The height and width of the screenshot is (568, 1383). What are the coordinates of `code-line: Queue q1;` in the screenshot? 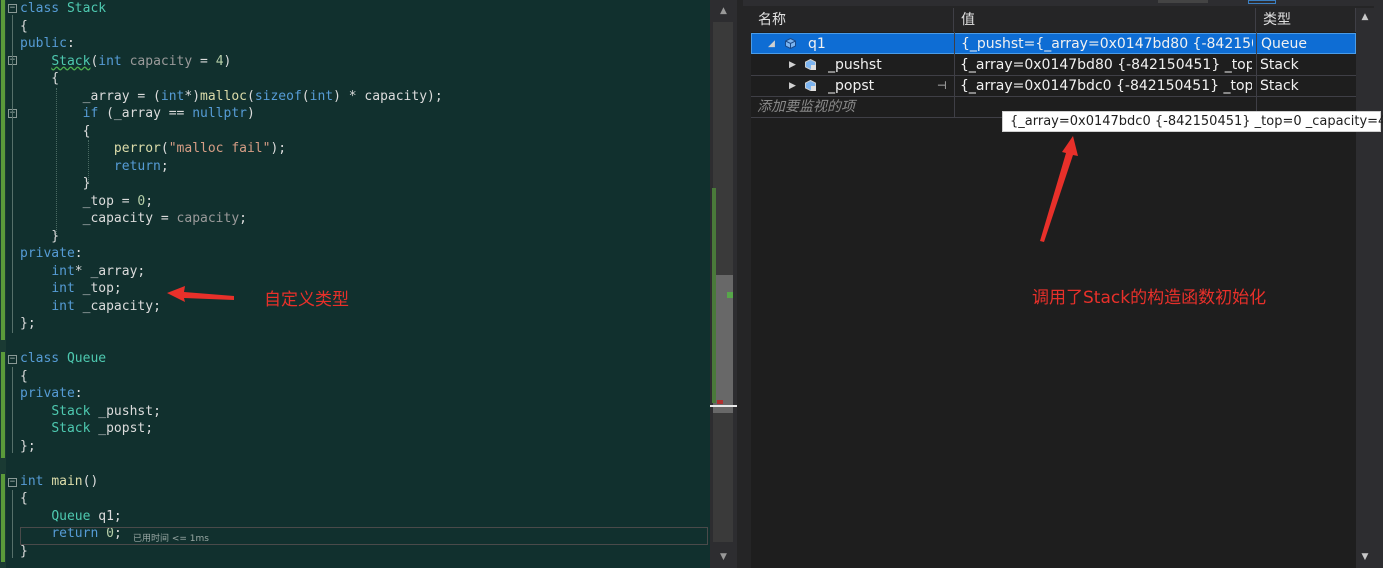 It's located at (70, 516).